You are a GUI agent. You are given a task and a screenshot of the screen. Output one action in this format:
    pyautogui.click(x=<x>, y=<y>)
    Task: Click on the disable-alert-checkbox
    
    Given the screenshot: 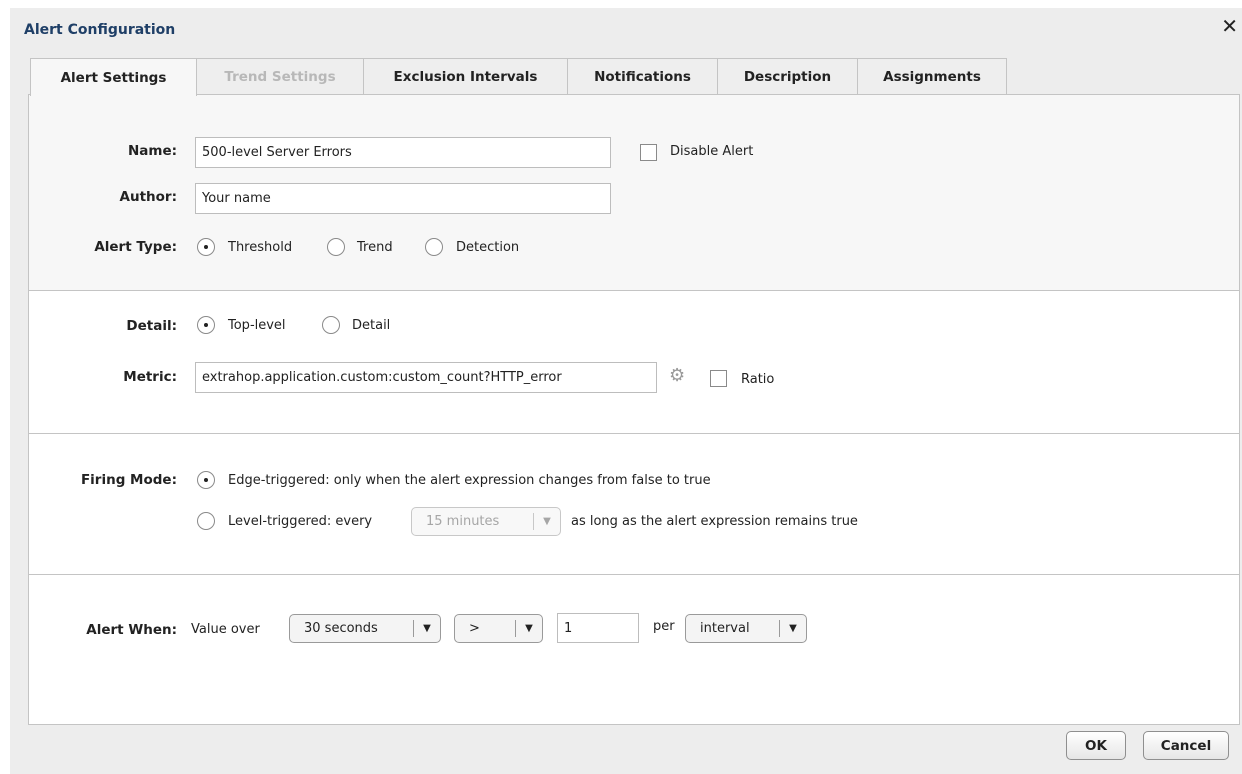 What is the action you would take?
    pyautogui.click(x=648, y=152)
    